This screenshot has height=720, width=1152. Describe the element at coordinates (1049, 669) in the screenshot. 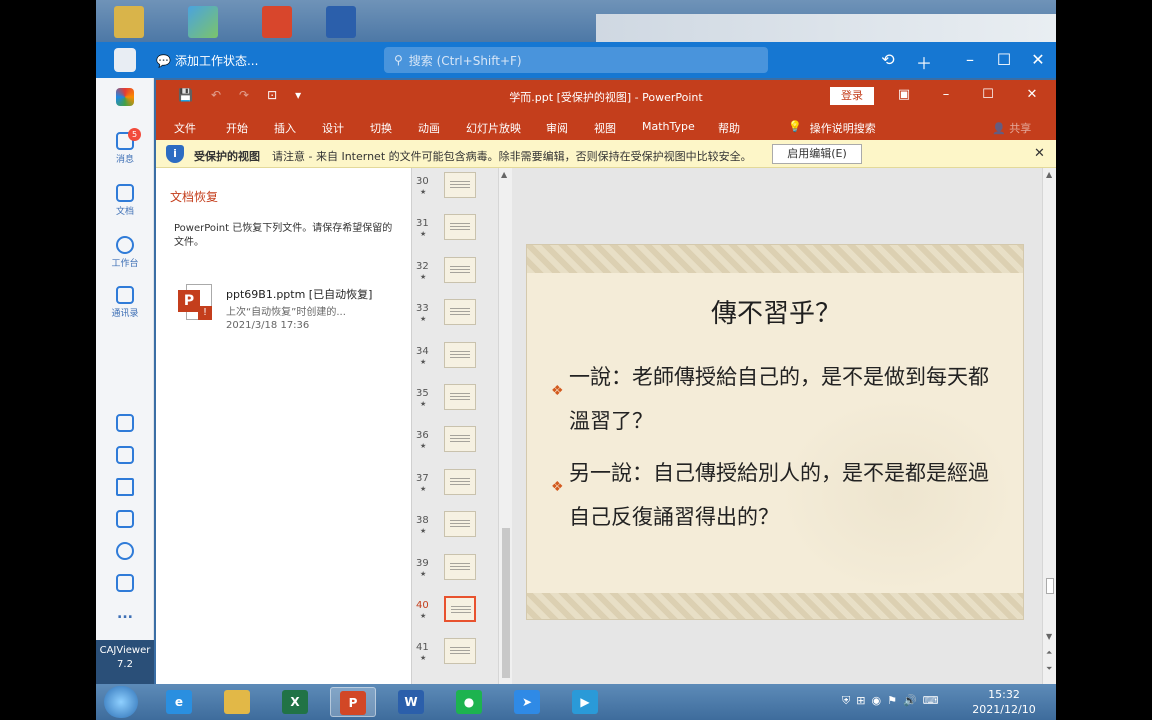

I see `next-slide-icon: ⏷` at that location.